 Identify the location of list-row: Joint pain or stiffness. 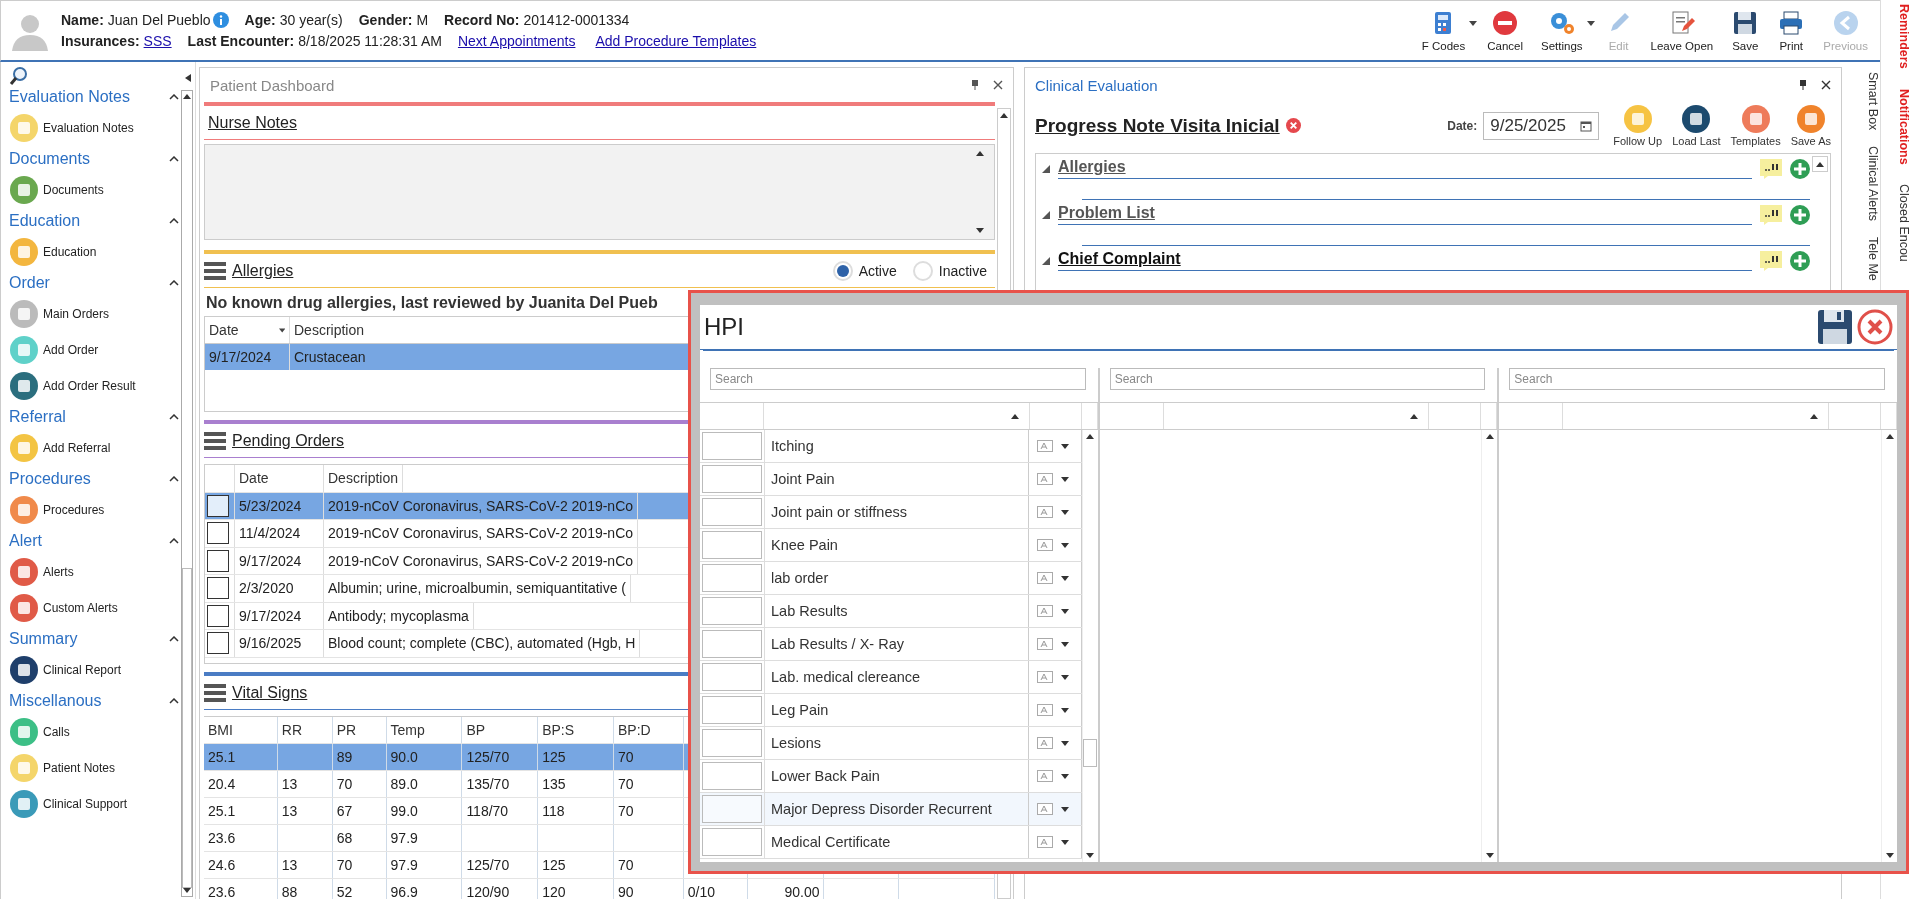
(891, 512).